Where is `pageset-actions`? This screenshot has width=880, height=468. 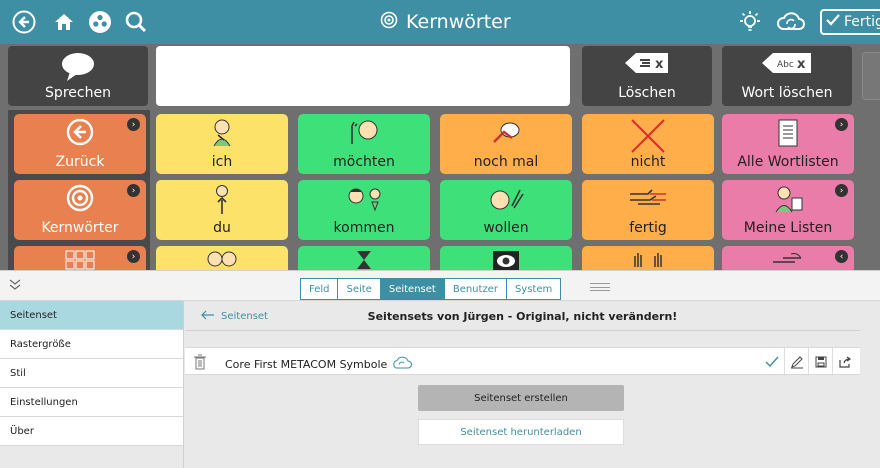
pageset-actions is located at coordinates (808, 362).